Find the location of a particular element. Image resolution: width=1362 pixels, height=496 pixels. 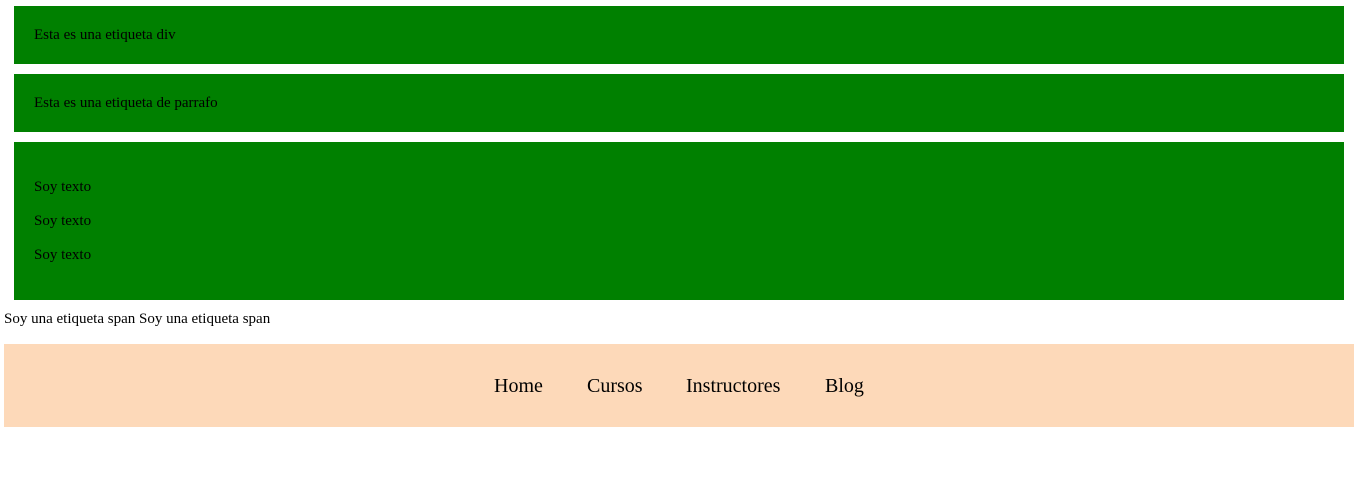

paragraph-box-text: Esta es una etiqueta de parrafo is located at coordinates (126, 103).